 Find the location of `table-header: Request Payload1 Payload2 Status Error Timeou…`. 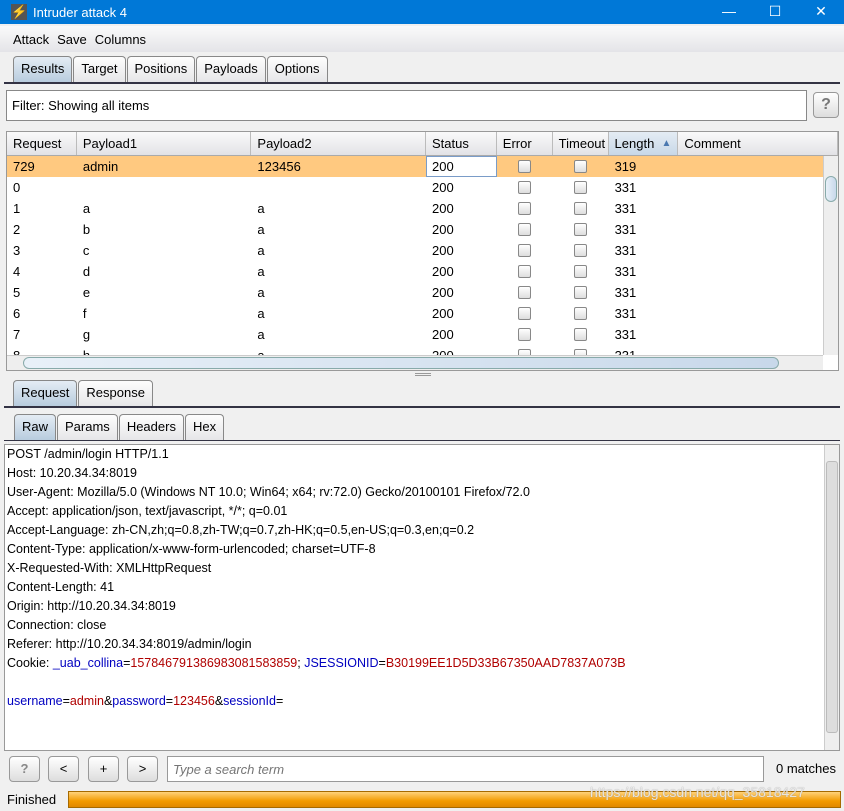

table-header: Request Payload1 Payload2 Status Error Timeou… is located at coordinates (422, 144).